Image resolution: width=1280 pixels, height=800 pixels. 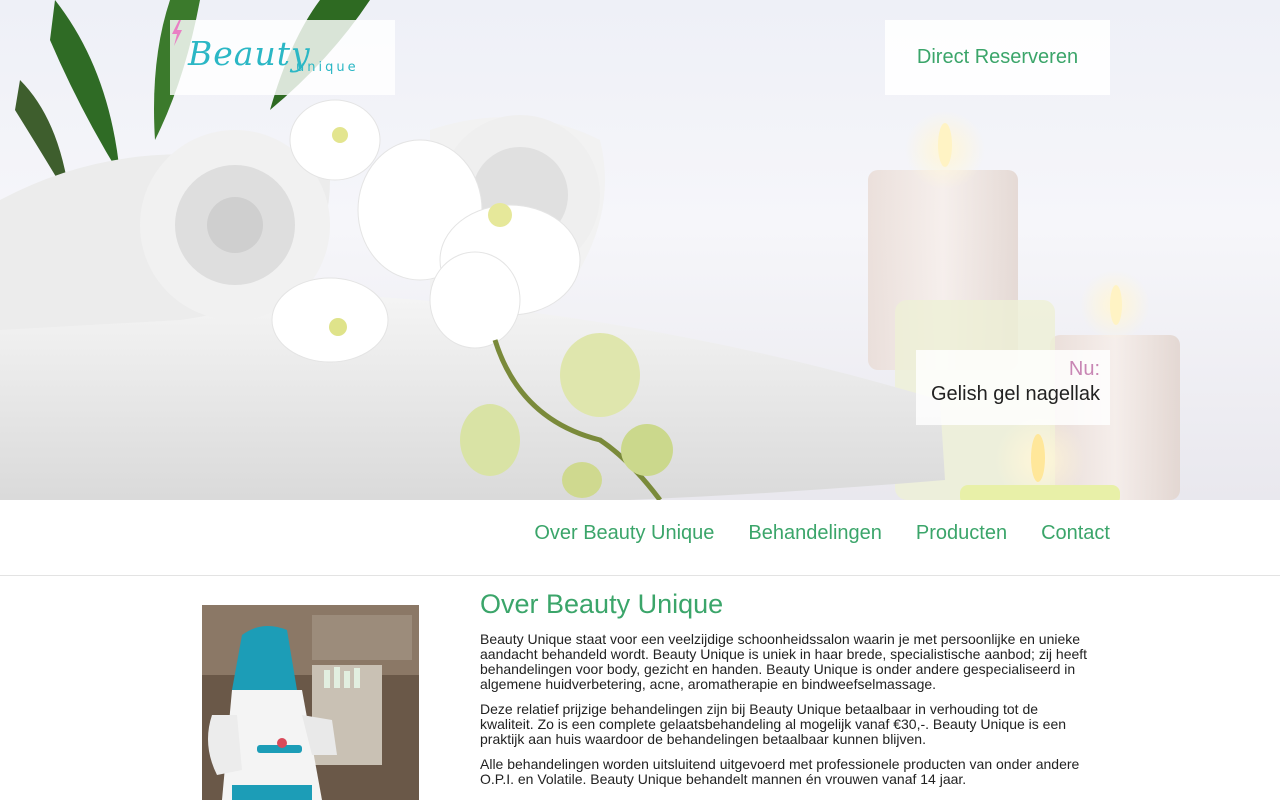 I want to click on reserve-button: Direct Reserveren, so click(x=997, y=57).